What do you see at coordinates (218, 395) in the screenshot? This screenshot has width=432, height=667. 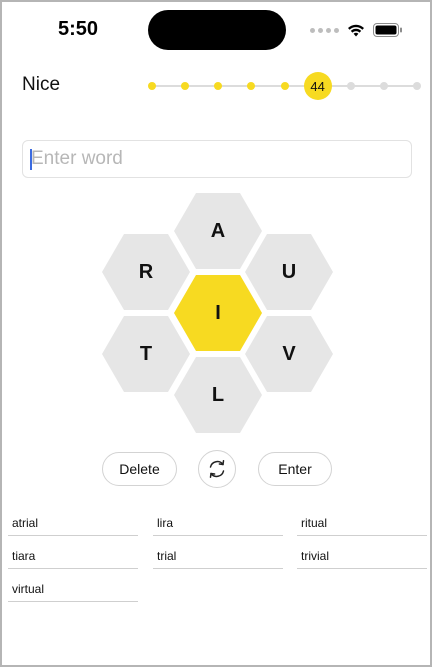 I see `hive-letter-bottom: L` at bounding box center [218, 395].